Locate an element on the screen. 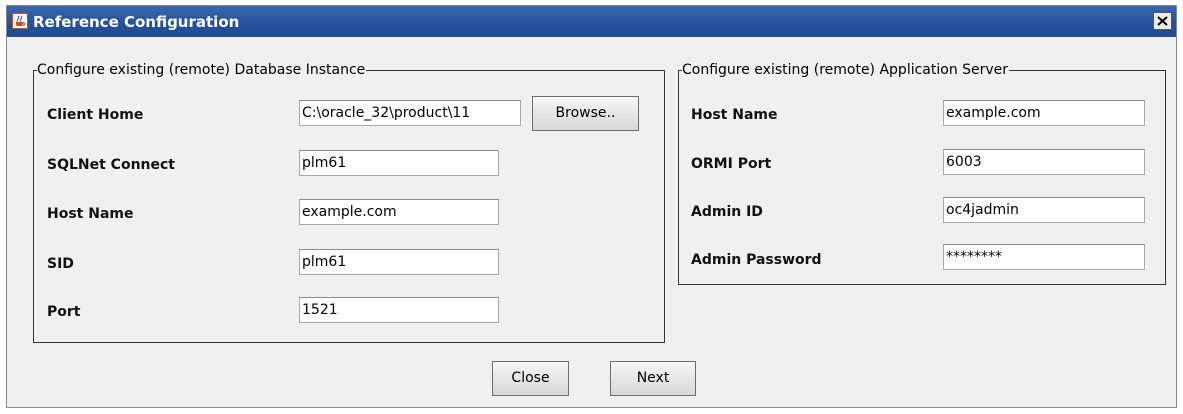 This screenshot has width=1183, height=414. port-label: Port is located at coordinates (64, 312).